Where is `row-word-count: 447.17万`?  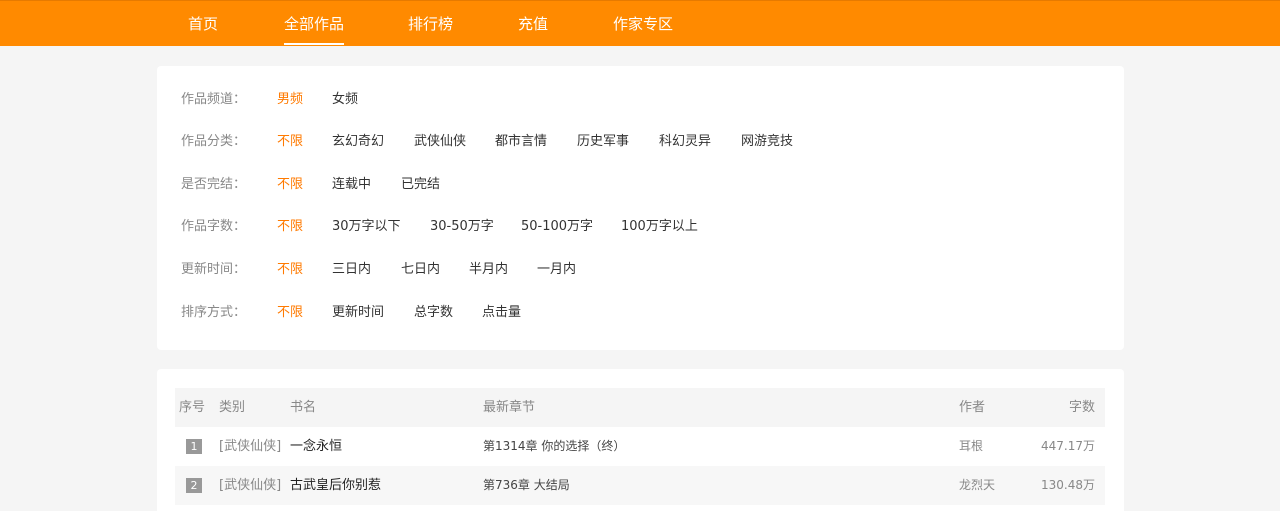
row-word-count: 447.17万 is located at coordinates (1068, 446).